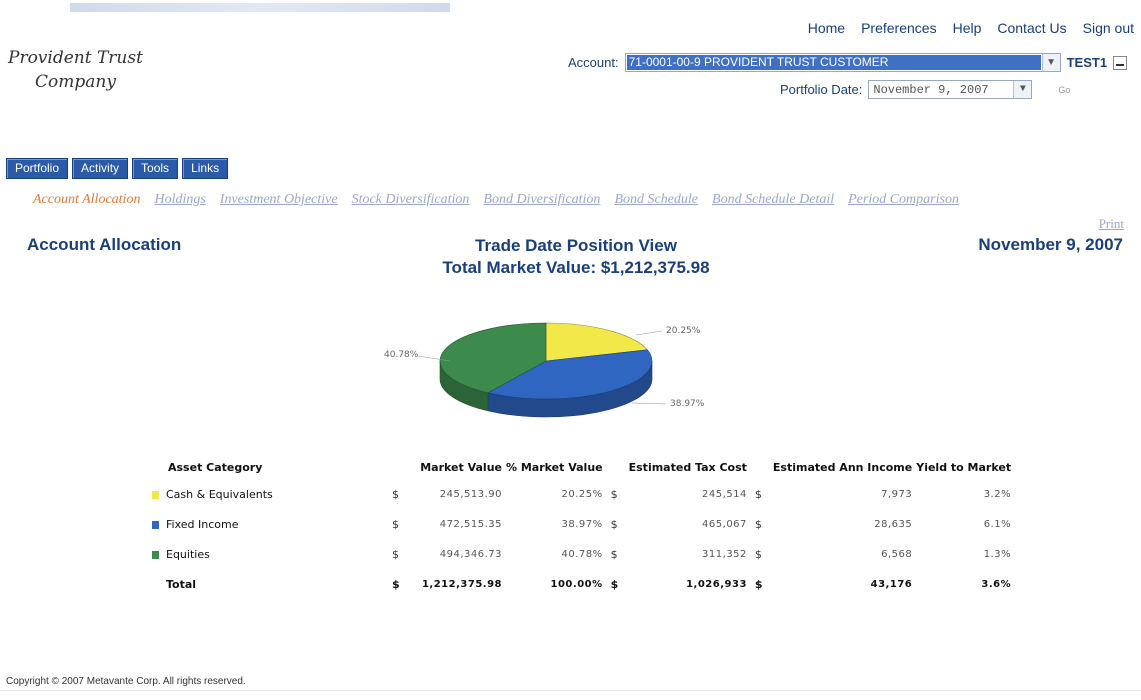 Image resolution: width=1141 pixels, height=700 pixels. I want to click on total-label: Total, so click(181, 584).